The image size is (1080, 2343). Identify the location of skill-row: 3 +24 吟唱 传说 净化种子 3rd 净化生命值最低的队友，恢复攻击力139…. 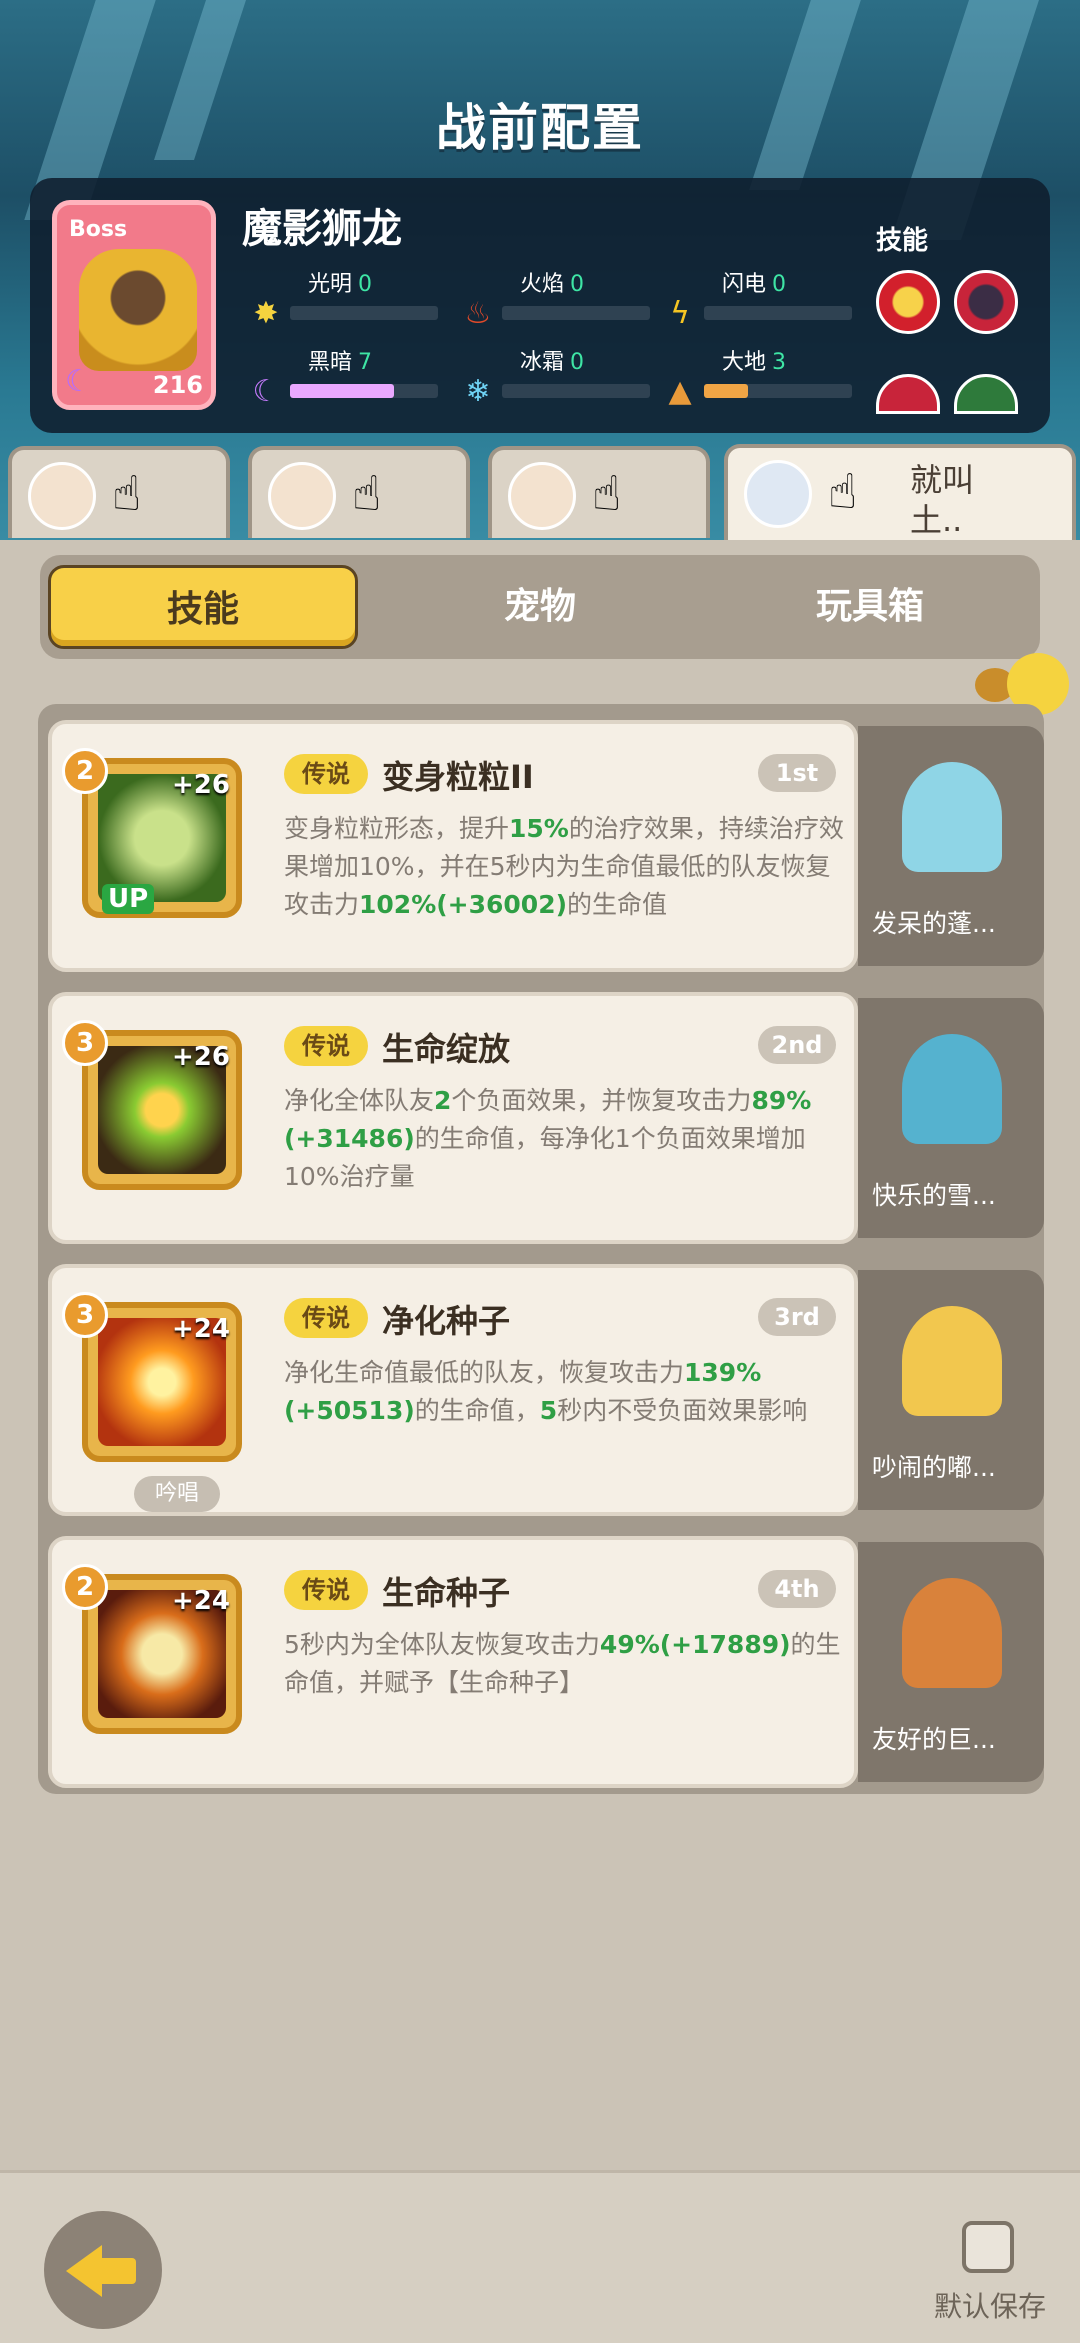
(546, 1386).